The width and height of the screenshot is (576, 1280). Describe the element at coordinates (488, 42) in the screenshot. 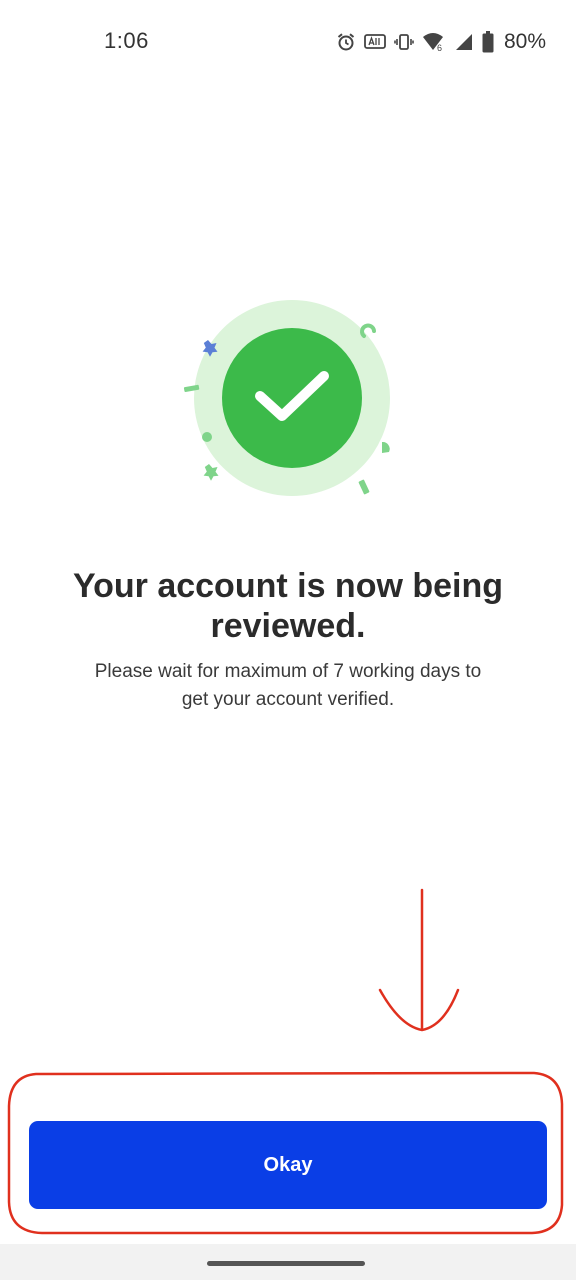

I see `battery-icon` at that location.